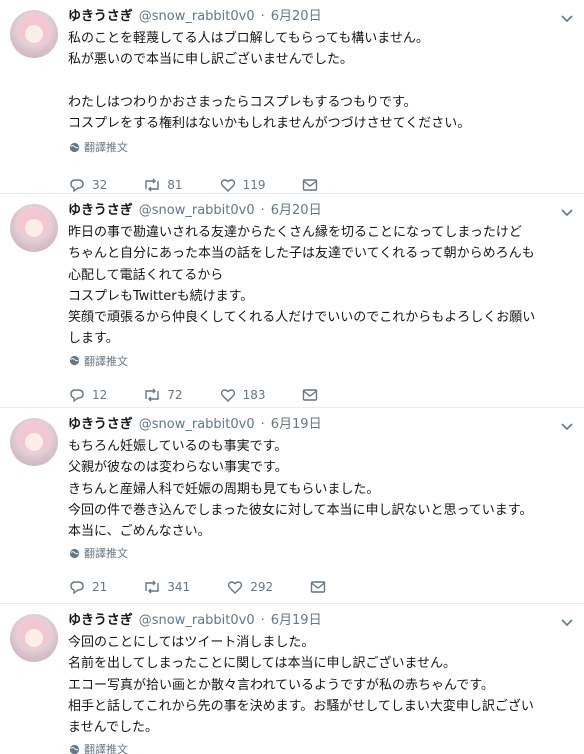 The width and height of the screenshot is (584, 754). What do you see at coordinates (269, 124) in the screenshot?
I see `tweet-line: コスプレをする権利はないかもしれませんがつづけさせてください。` at bounding box center [269, 124].